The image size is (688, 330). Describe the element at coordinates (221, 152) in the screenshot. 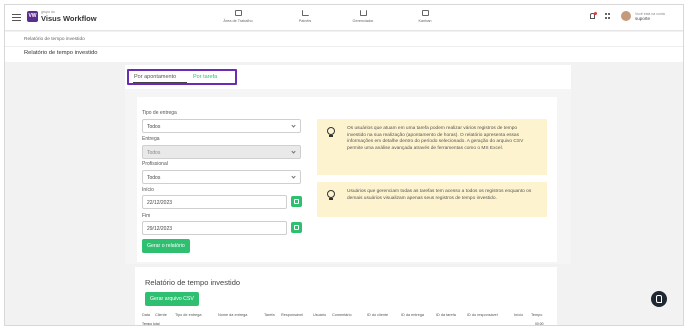

I see `entrega-select: Todos` at that location.